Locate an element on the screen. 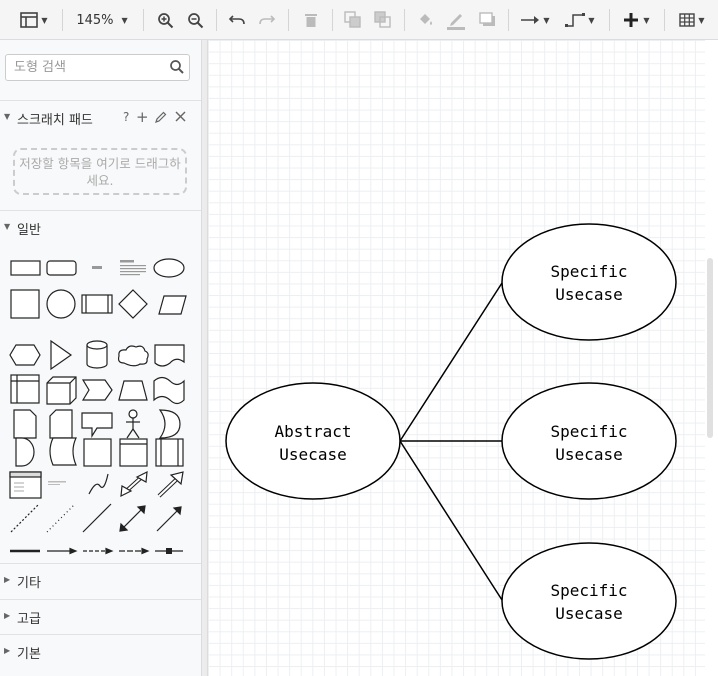  section-header-misc: ▶ 기타 is located at coordinates (100, 580).